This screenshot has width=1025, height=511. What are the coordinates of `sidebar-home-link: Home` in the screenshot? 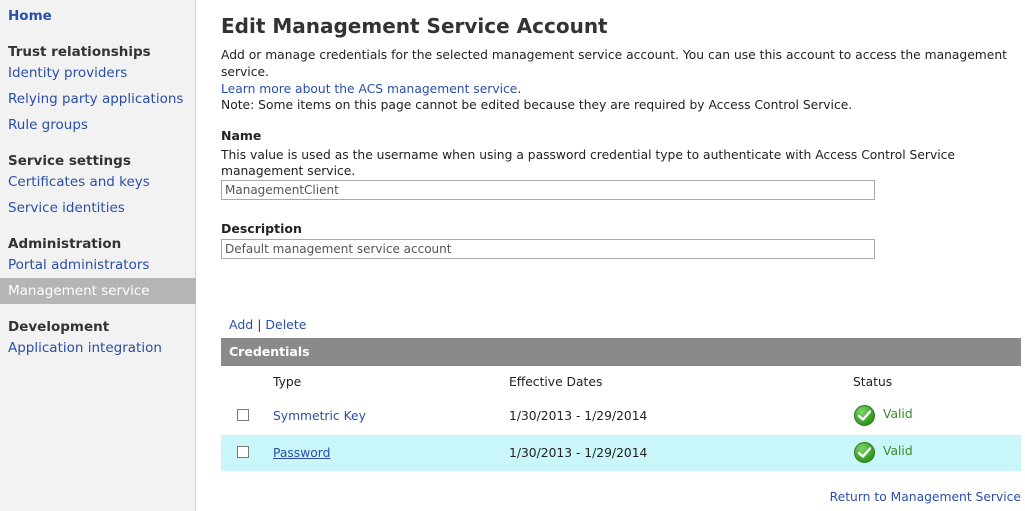 It's located at (30, 16).